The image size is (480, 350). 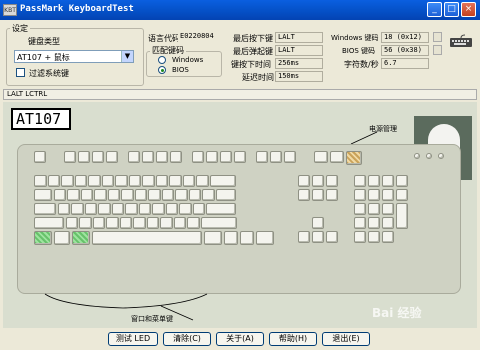 I want to click on delay-label: 延迟时间, so click(x=258, y=77).